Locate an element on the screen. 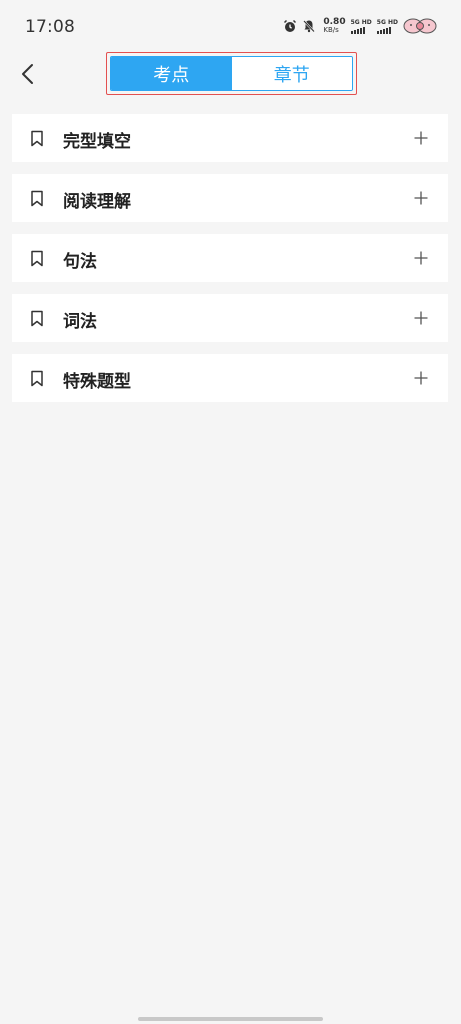  net-speed: 0.80 KB/s is located at coordinates (334, 26).